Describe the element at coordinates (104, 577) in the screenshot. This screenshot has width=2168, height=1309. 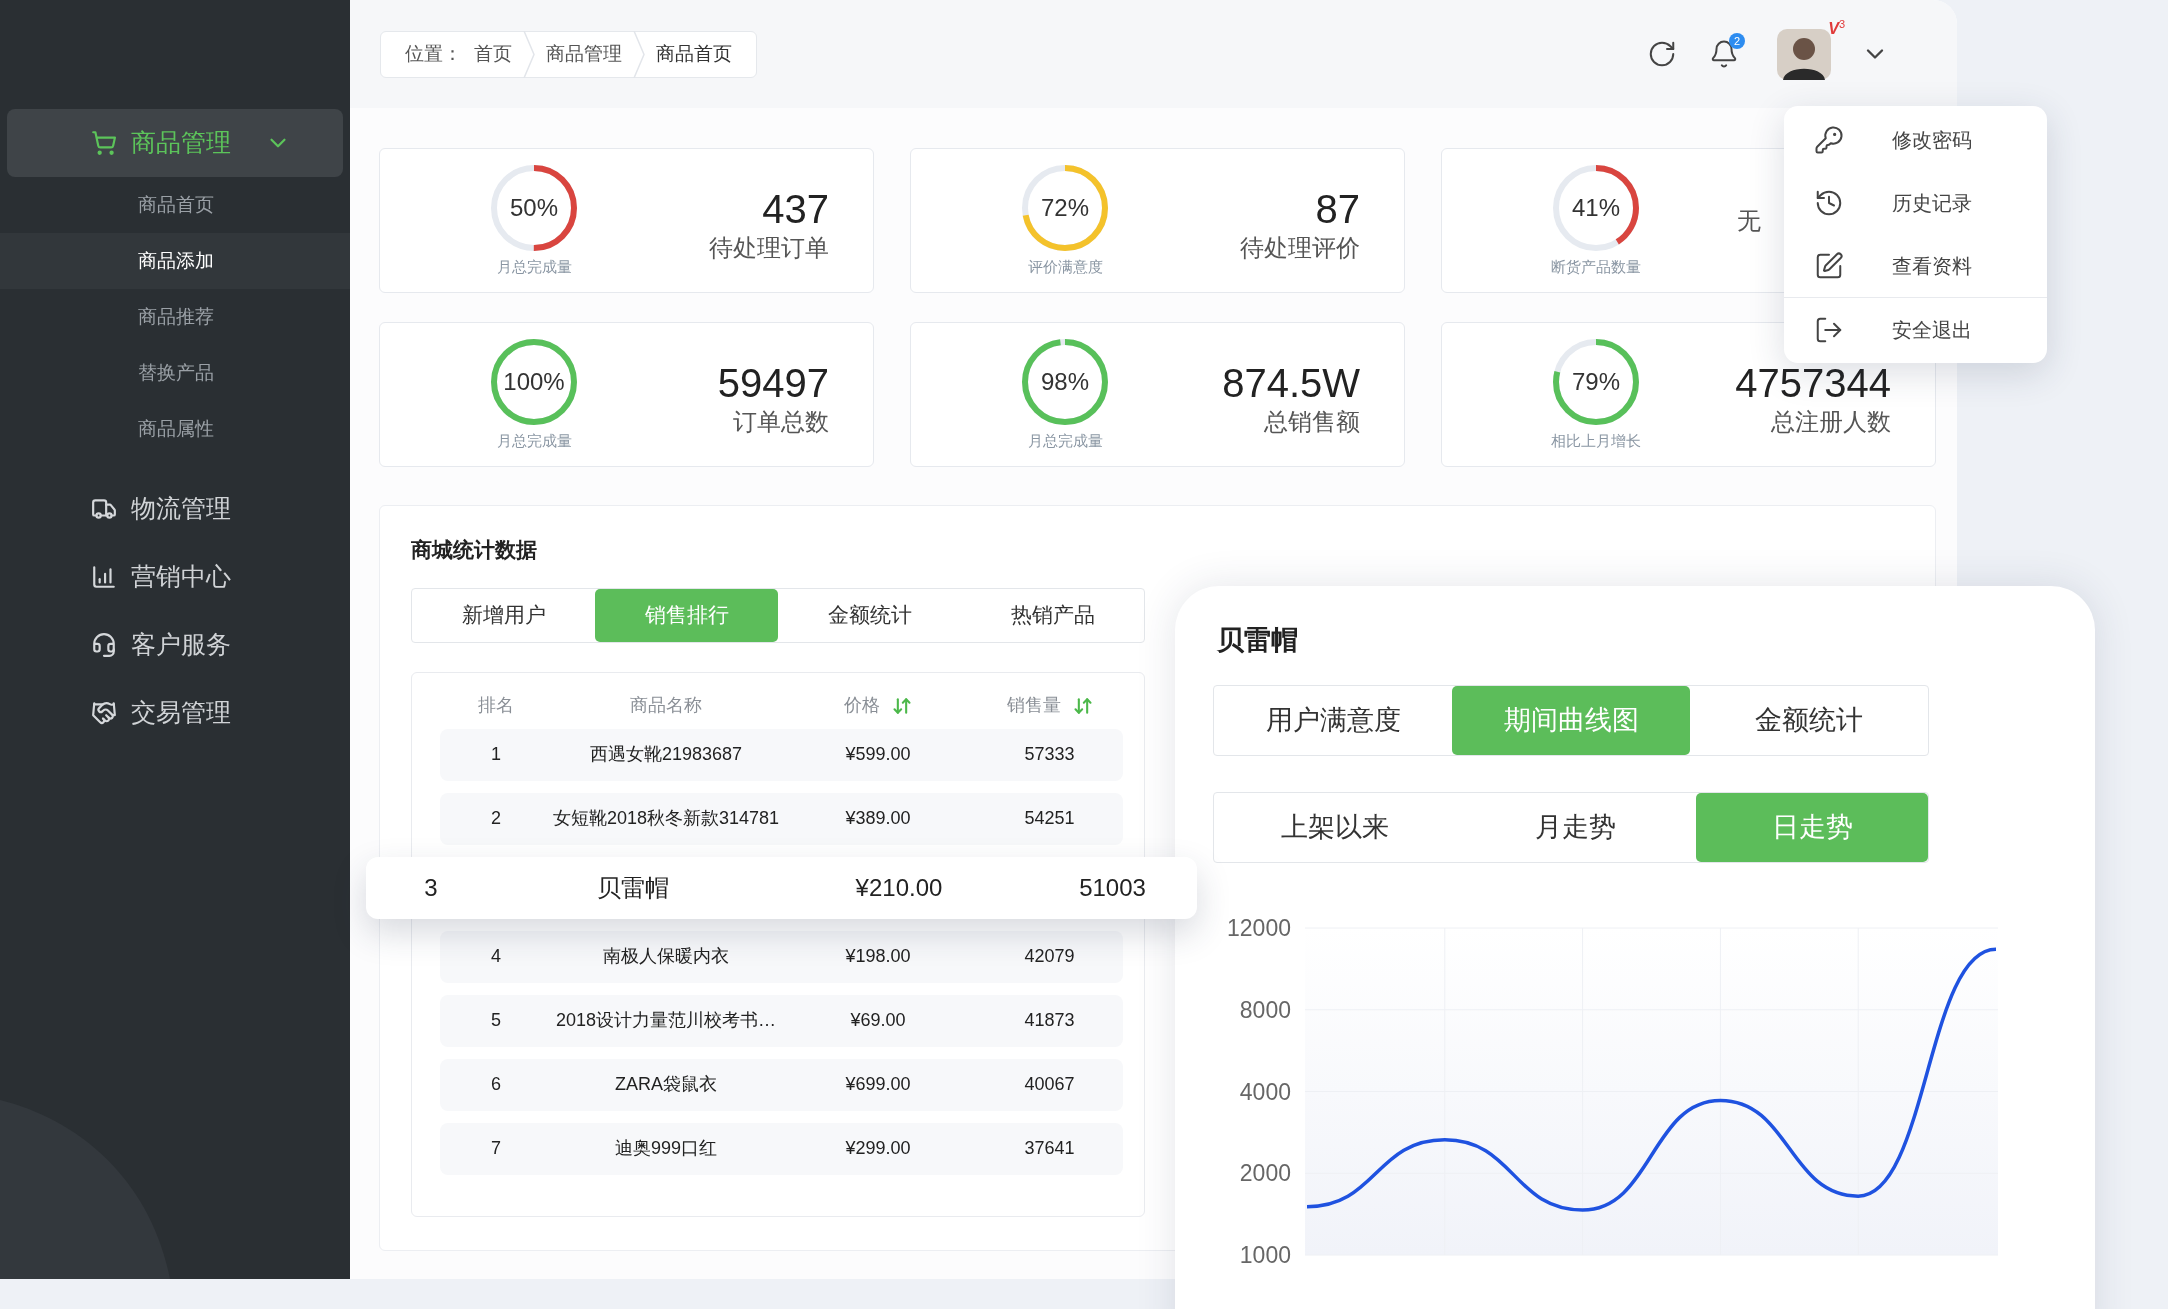
I see `bar-chart-icon` at that location.